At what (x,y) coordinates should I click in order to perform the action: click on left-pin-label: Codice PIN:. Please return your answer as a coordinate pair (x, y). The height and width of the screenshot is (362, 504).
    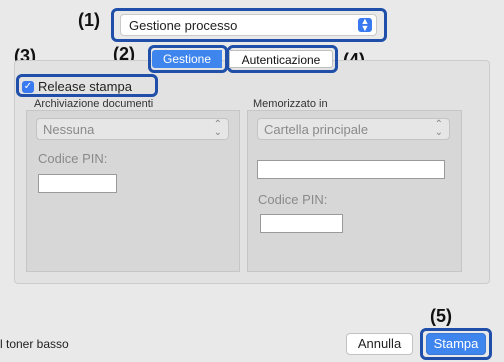
    Looking at the image, I should click on (73, 158).